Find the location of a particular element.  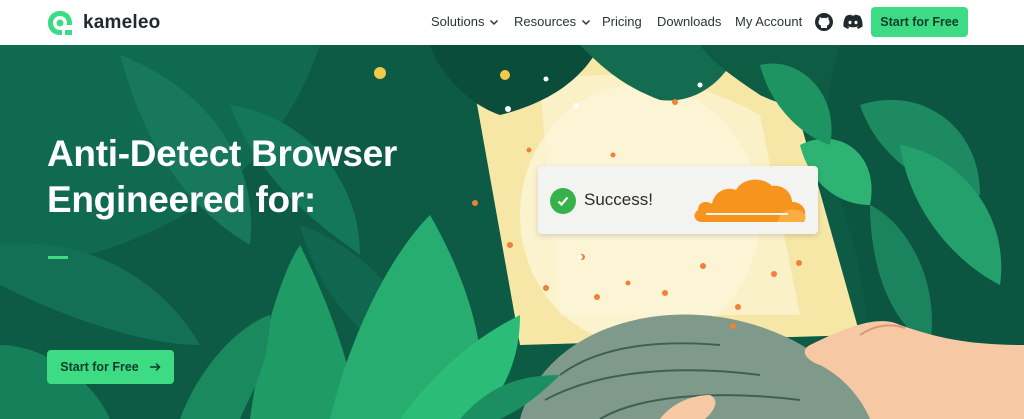

discord-icon is located at coordinates (853, 22).